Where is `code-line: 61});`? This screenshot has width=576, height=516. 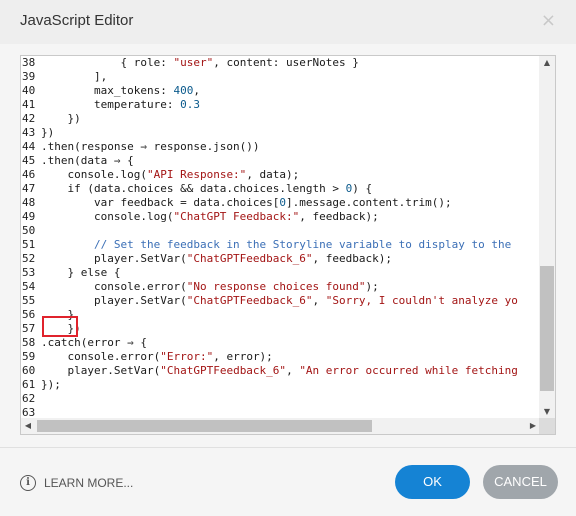
code-line: 61}); is located at coordinates (41, 385).